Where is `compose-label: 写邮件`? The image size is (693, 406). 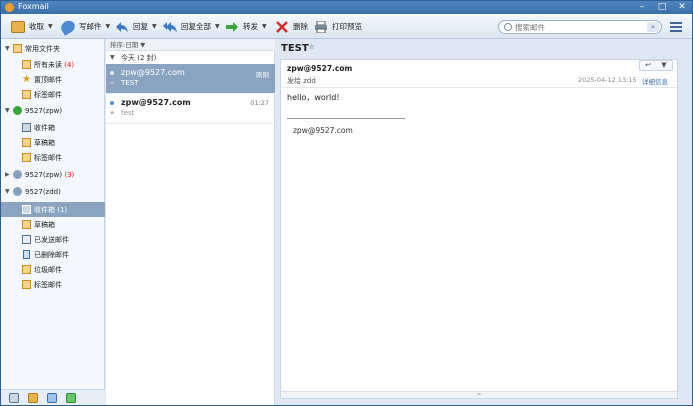 compose-label: 写邮件 is located at coordinates (90, 26).